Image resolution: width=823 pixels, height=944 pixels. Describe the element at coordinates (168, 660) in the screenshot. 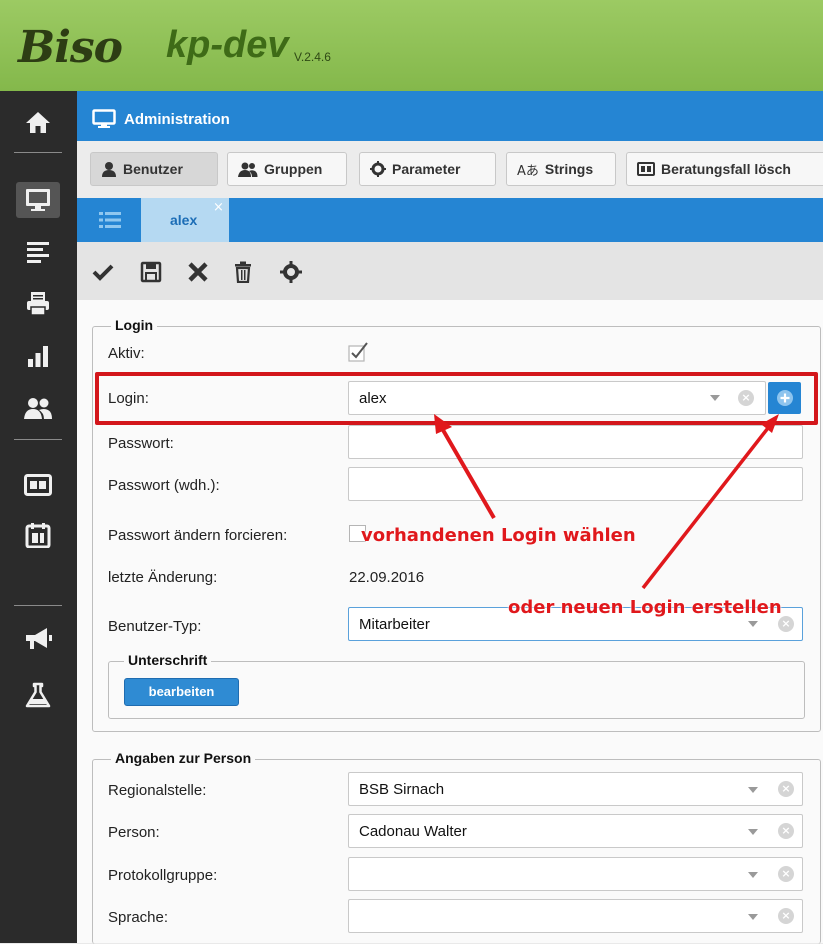

I see `unterschrift-legend: Unterschrift` at that location.